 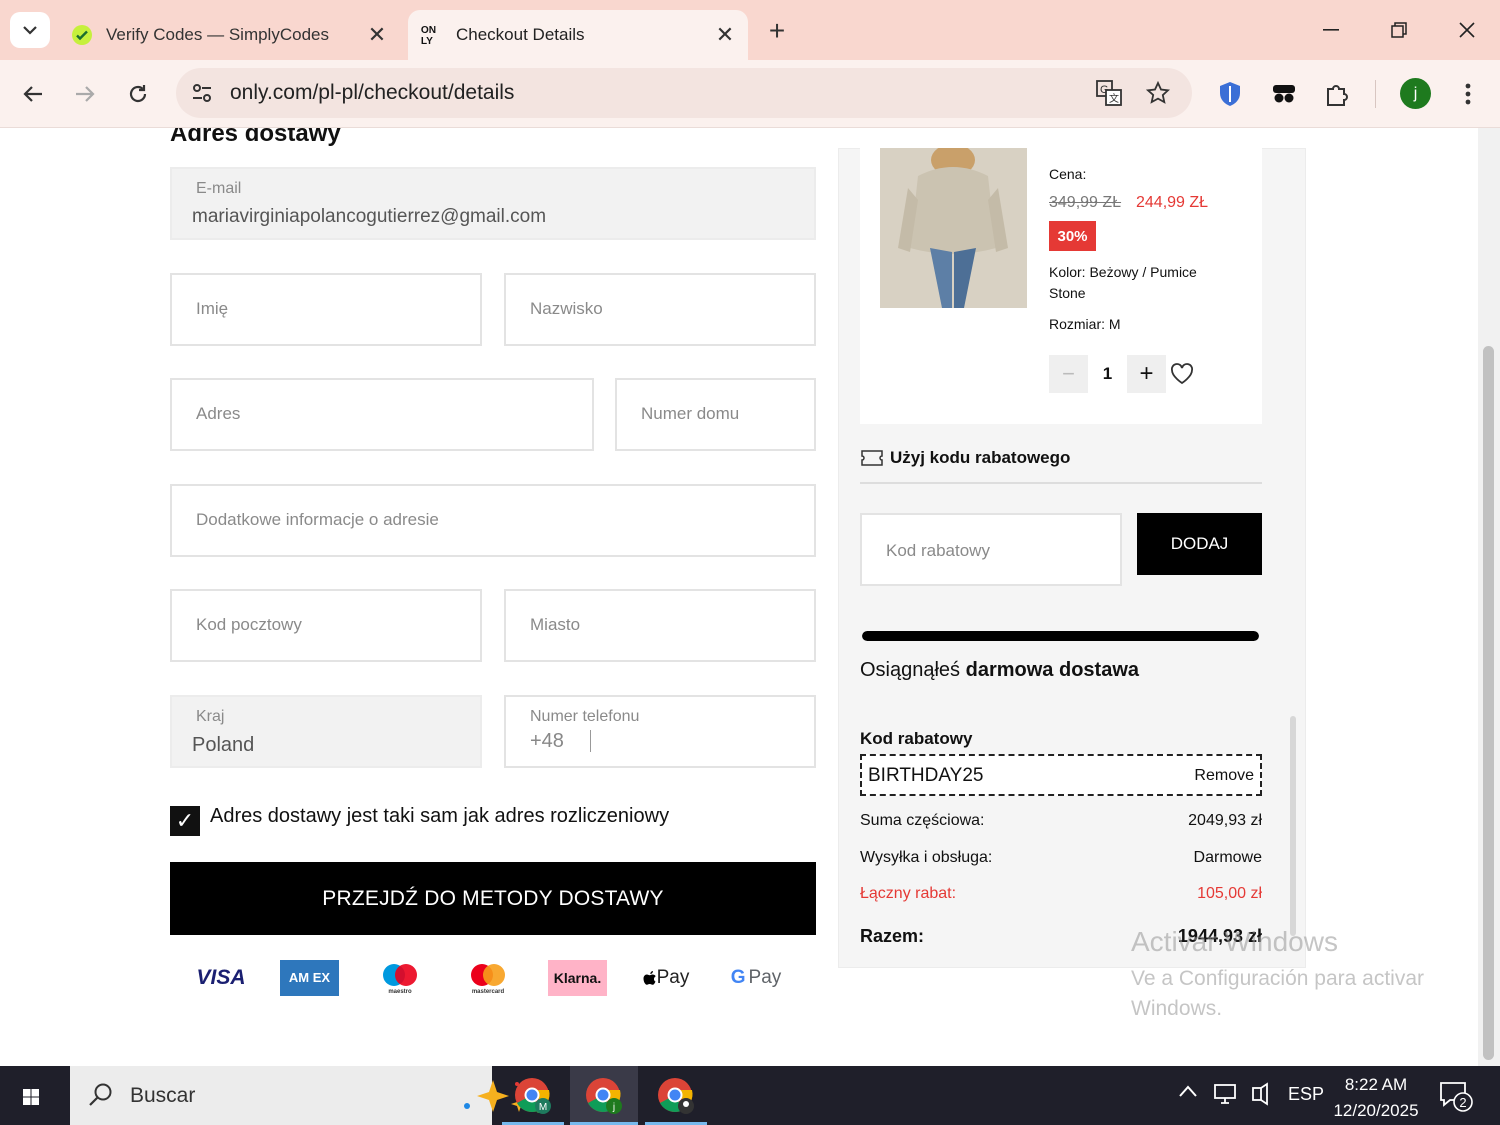 What do you see at coordinates (1225, 1096) in the screenshot?
I see `network-icon` at bounding box center [1225, 1096].